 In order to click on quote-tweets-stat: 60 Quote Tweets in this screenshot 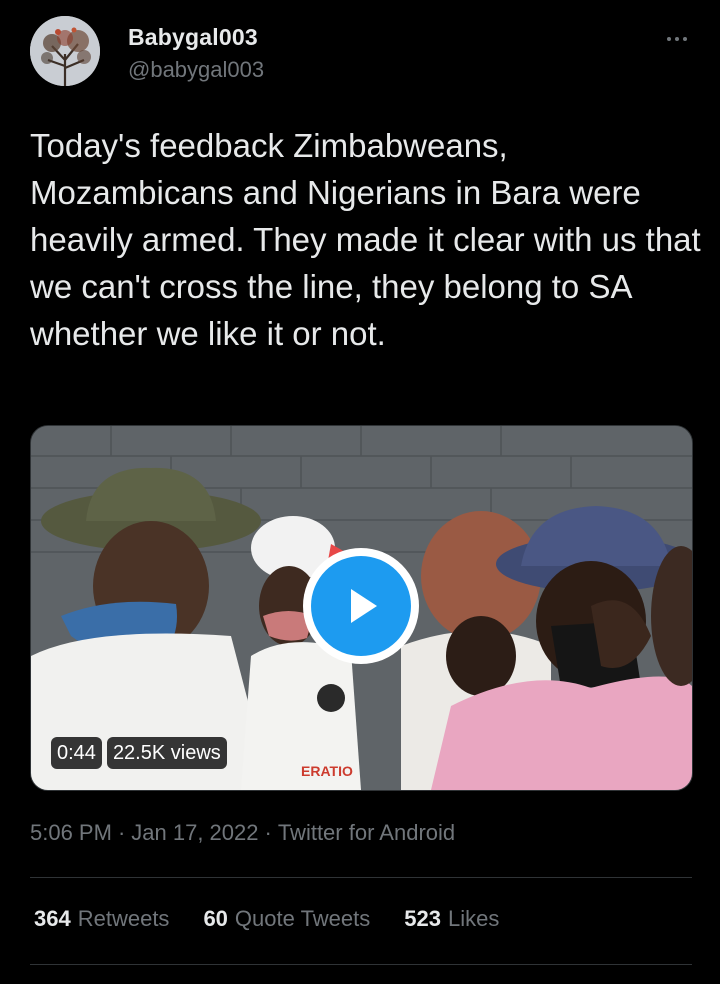, I will do `click(286, 919)`.